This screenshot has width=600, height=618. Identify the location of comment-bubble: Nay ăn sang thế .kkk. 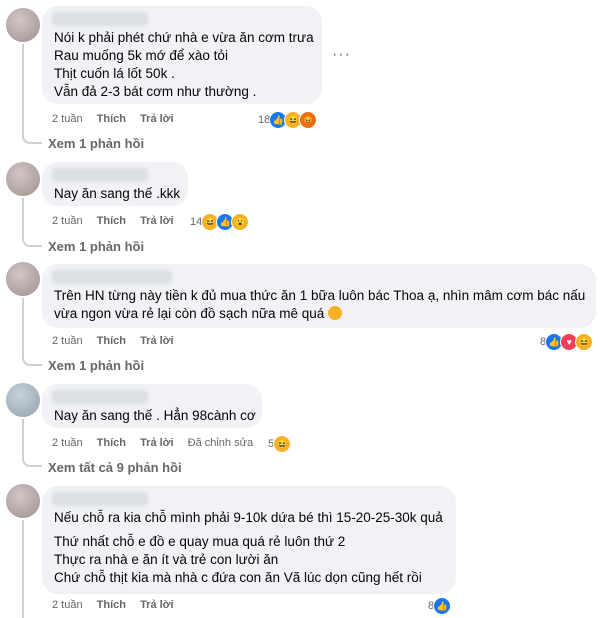
(115, 184).